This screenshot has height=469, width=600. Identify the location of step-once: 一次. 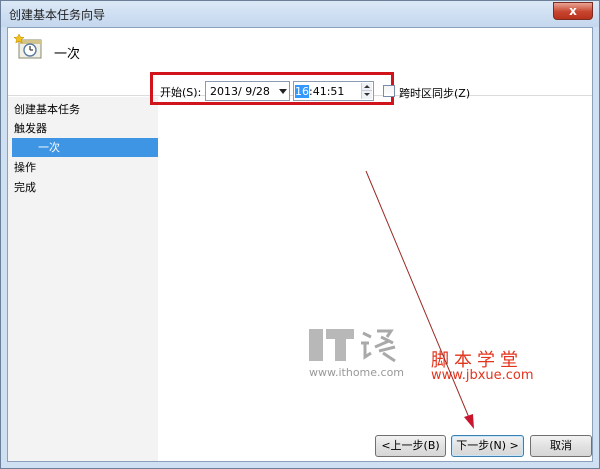
(85, 147).